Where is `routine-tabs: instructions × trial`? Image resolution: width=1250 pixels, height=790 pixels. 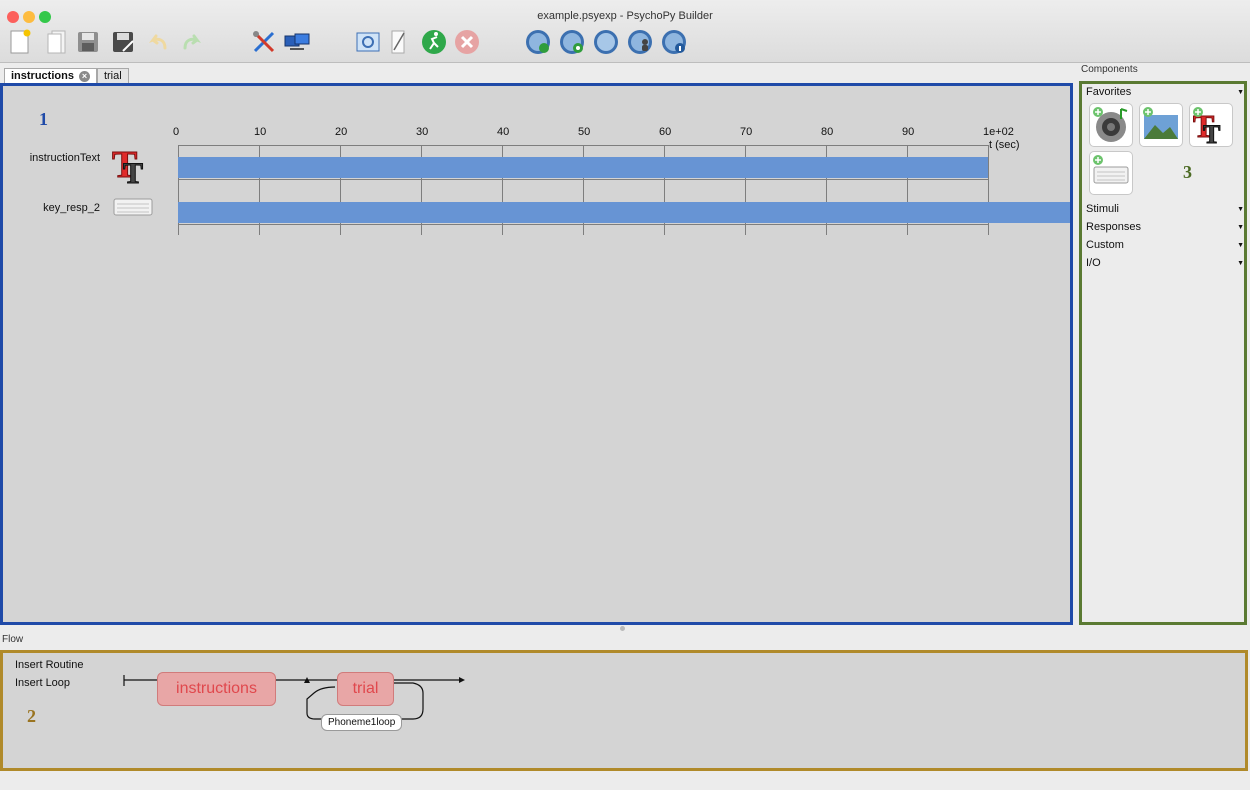 routine-tabs: instructions × trial is located at coordinates (66, 76).